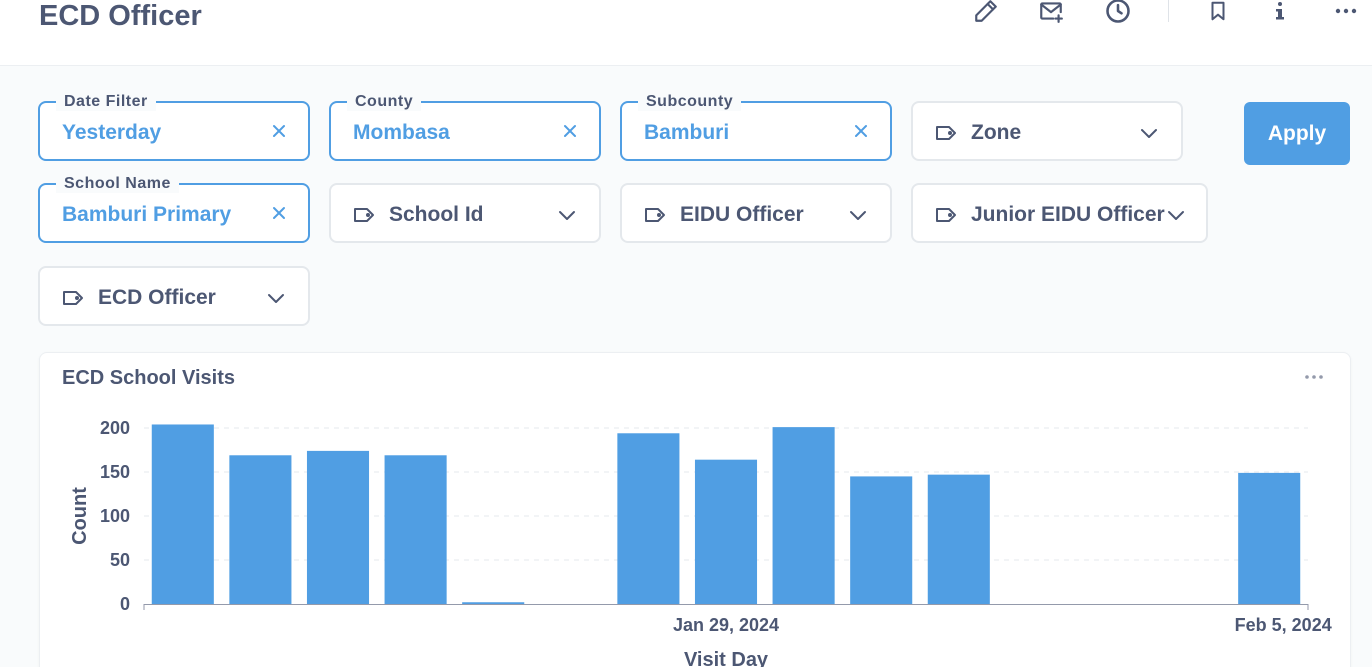 The height and width of the screenshot is (667, 1372). I want to click on more-icon, so click(1346, 13).